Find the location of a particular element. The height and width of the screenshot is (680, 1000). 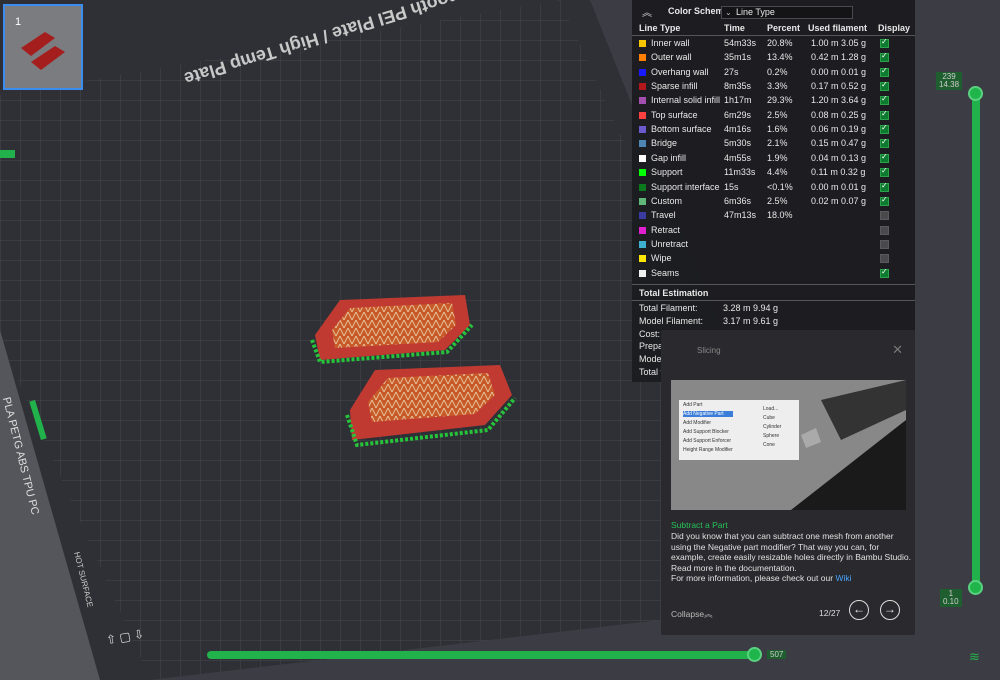

line-type-percent: 2.5% is located at coordinates (777, 200).